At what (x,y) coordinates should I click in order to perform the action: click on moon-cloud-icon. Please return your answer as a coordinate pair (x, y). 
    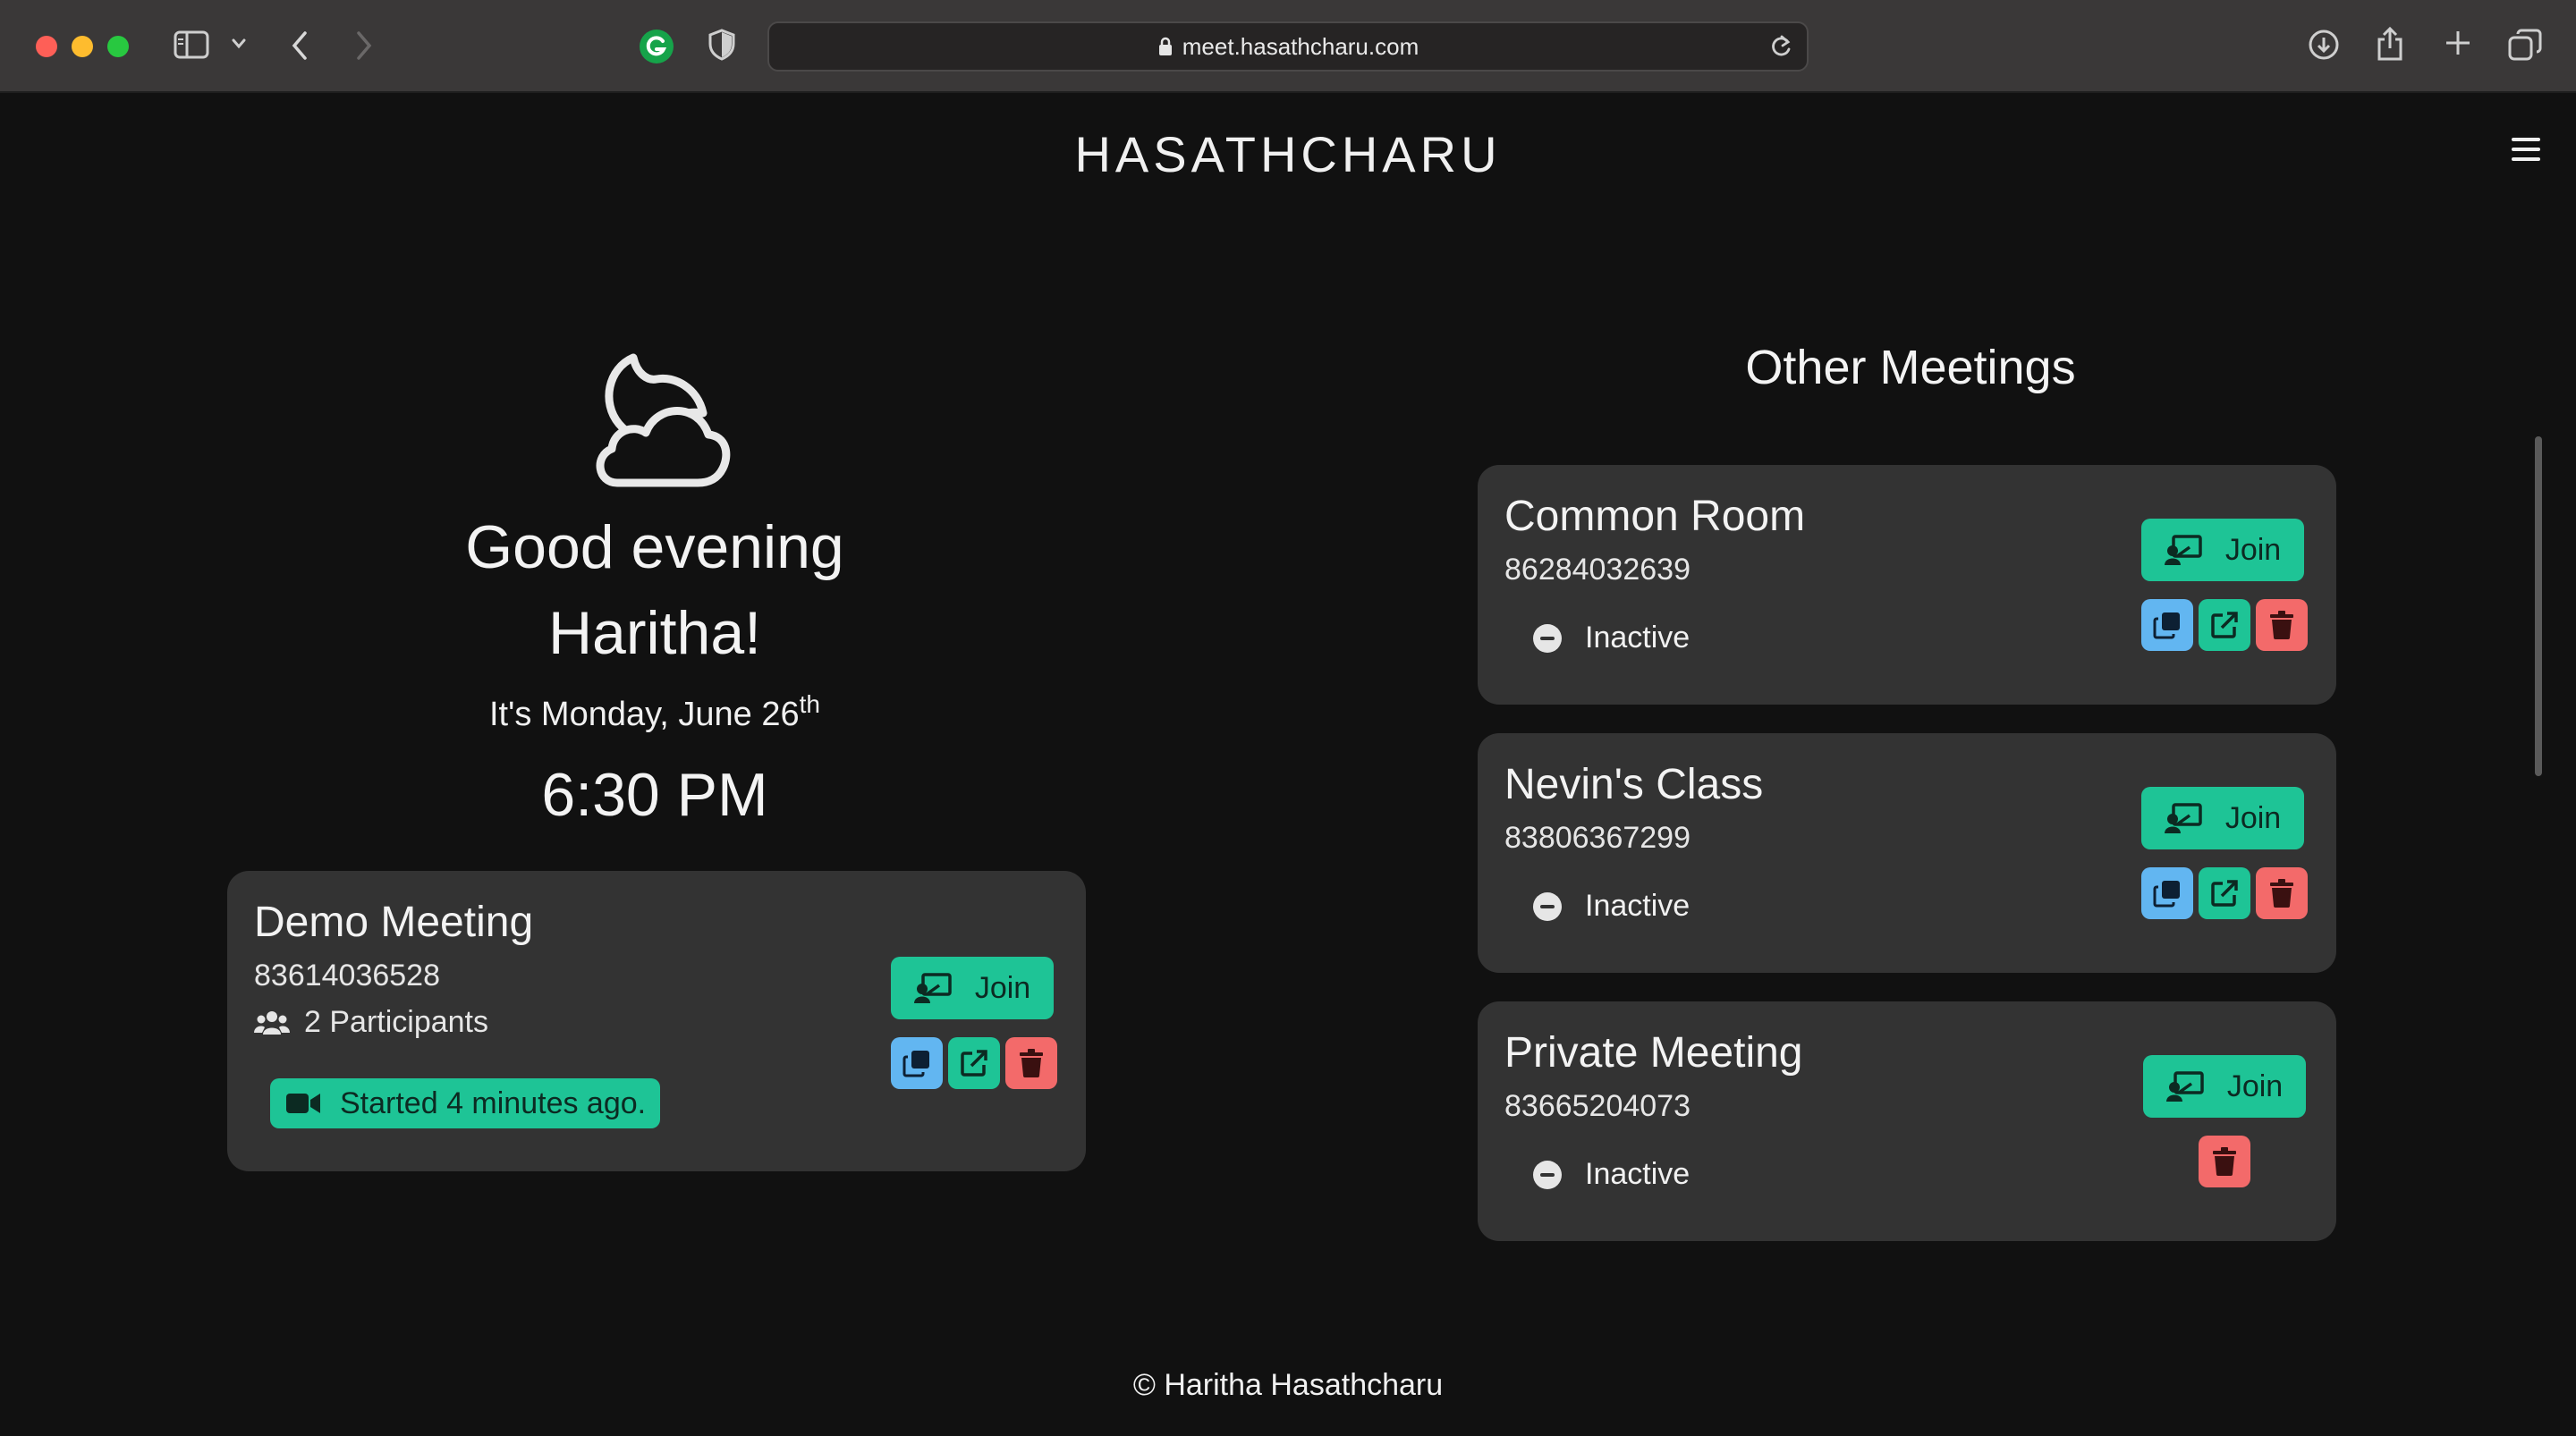
    Looking at the image, I should click on (657, 420).